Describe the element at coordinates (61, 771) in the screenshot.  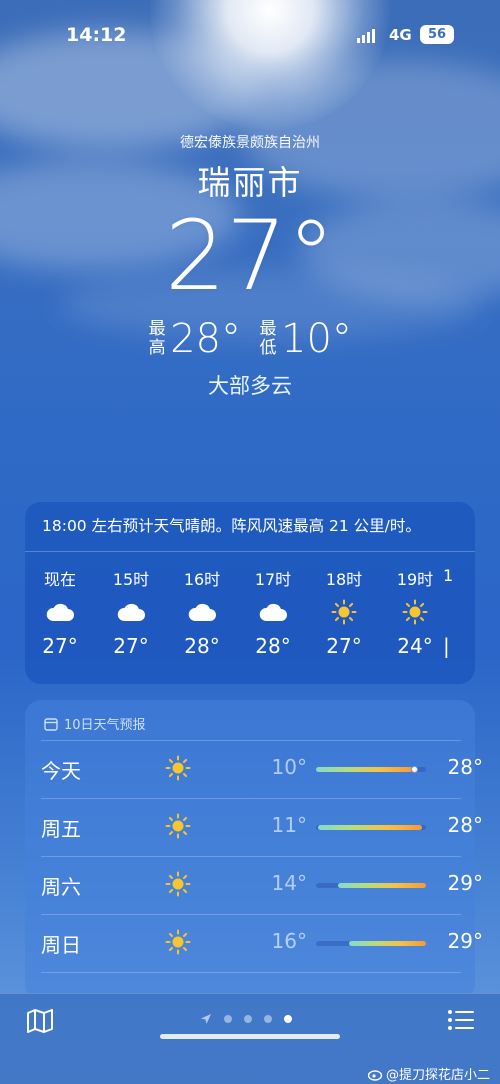
I see `day-label: 今天` at that location.